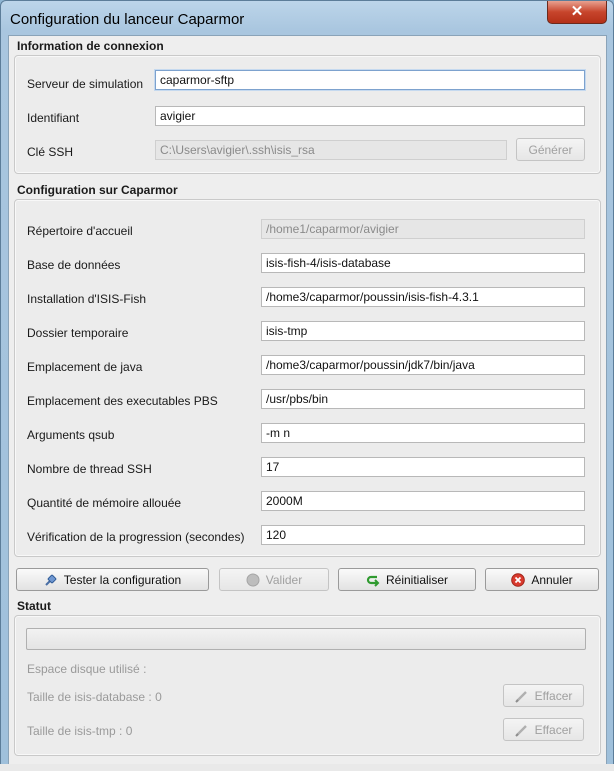 The width and height of the screenshot is (614, 771). Describe the element at coordinates (284, 579) in the screenshot. I see `validate-label: Valider` at that location.